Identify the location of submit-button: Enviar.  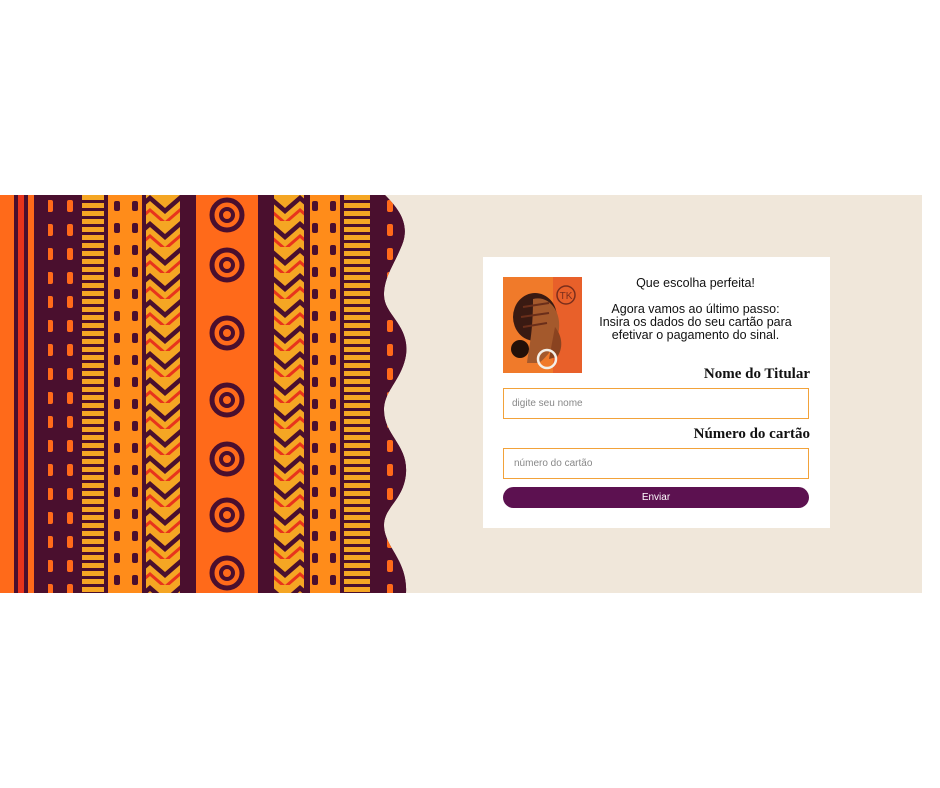
(656, 497).